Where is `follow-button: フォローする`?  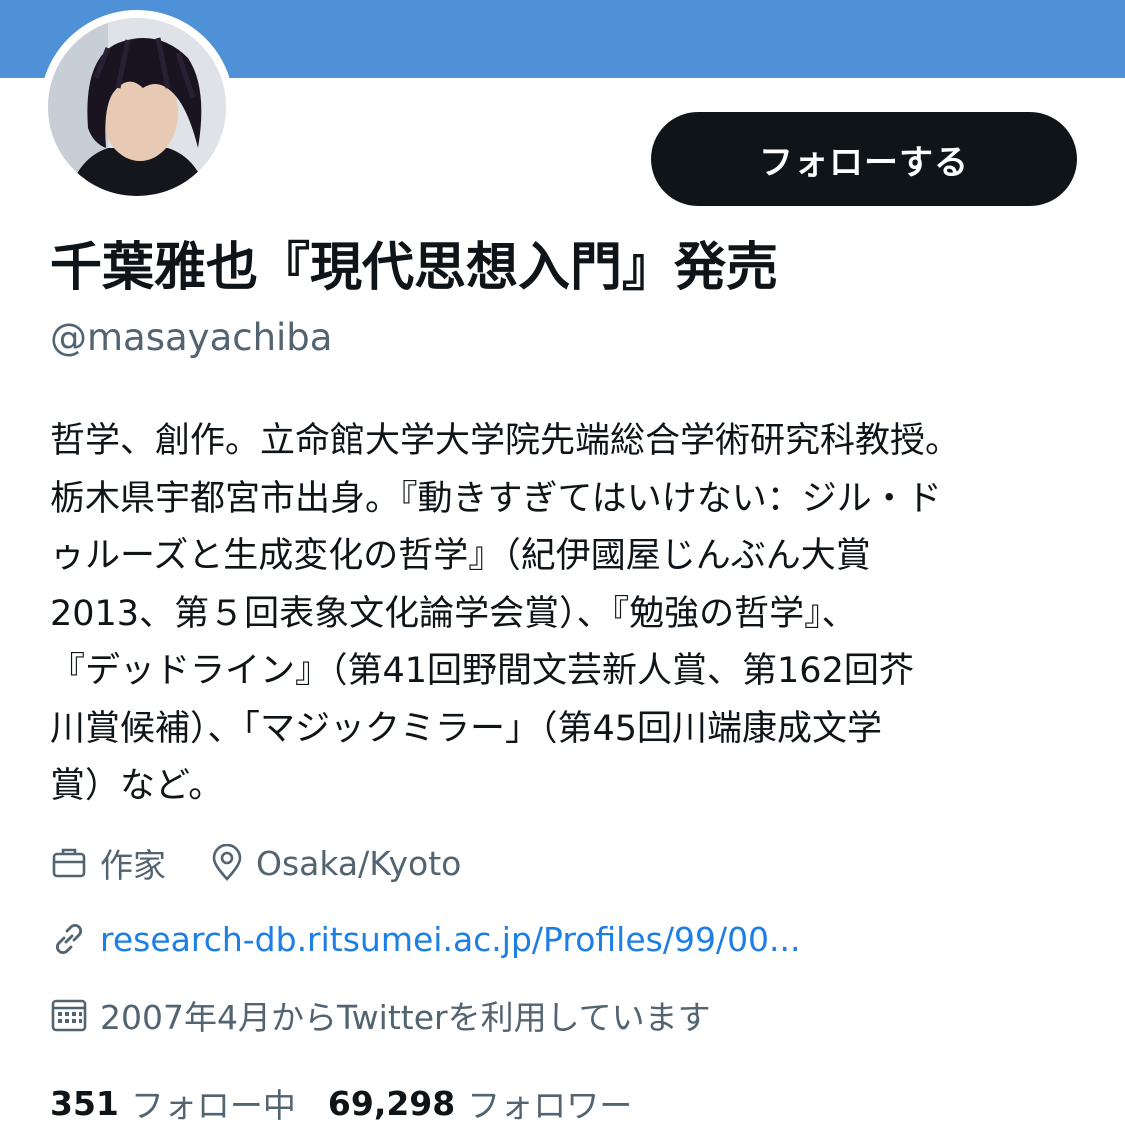
follow-button: フォローする is located at coordinates (864, 159).